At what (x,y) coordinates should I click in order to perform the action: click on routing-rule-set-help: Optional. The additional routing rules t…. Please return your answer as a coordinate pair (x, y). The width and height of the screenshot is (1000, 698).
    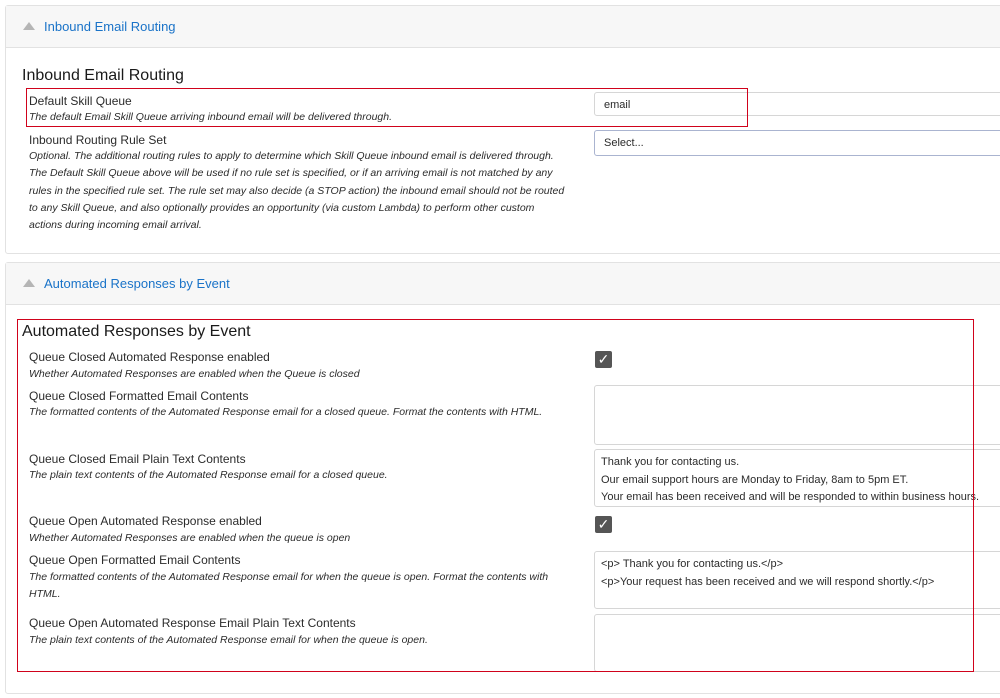
    Looking at the image, I should click on (309, 191).